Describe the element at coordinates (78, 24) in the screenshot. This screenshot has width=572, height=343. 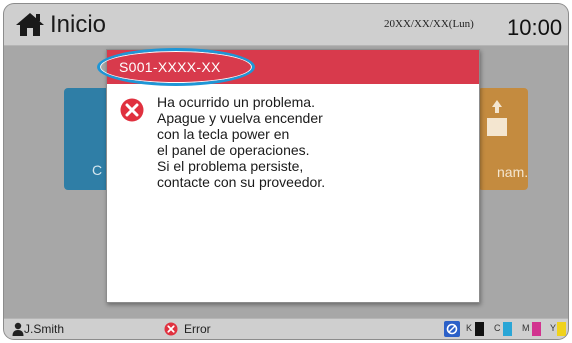
I see `page-title: Inicio` at that location.